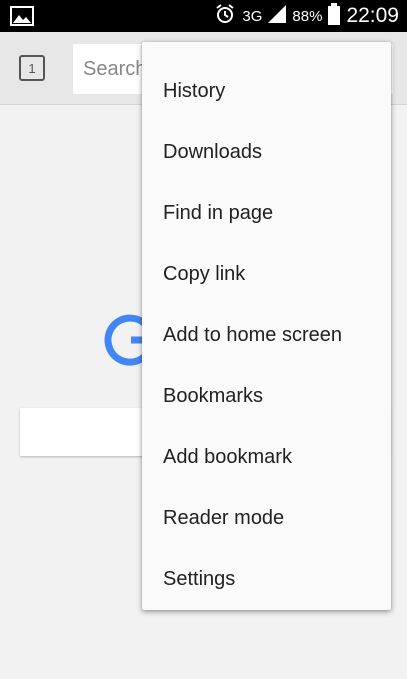 This screenshot has height=679, width=407. What do you see at coordinates (266, 274) in the screenshot?
I see `menu-item-copy-link: Copy link` at bounding box center [266, 274].